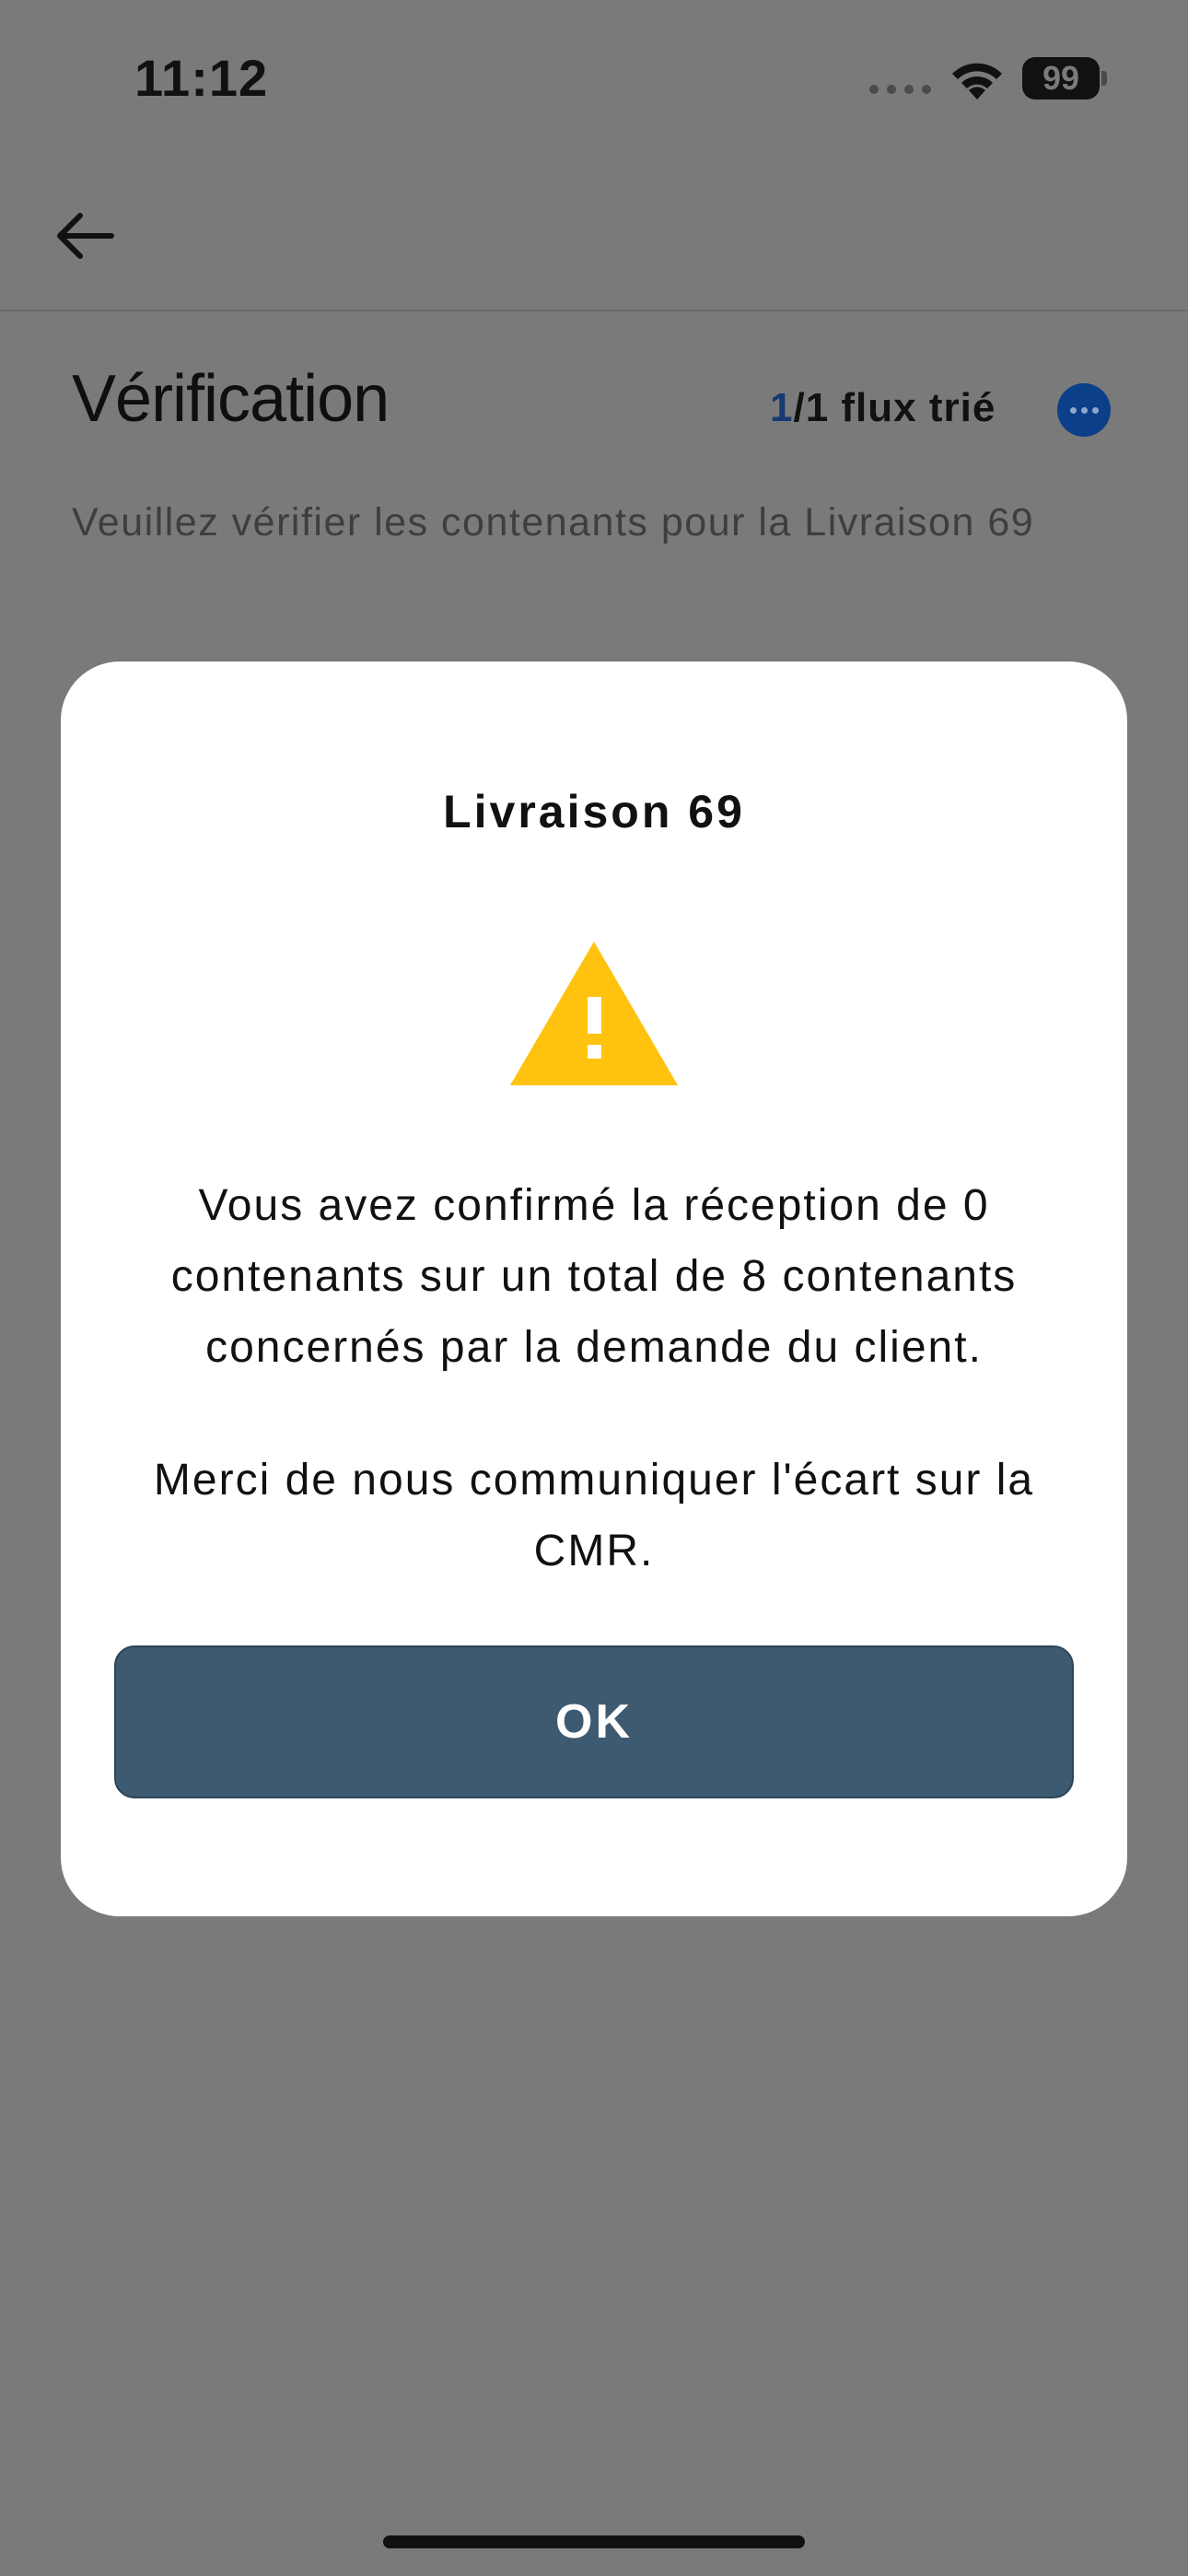 The height and width of the screenshot is (2576, 1188). I want to click on battery-icon: 99, so click(1064, 78).